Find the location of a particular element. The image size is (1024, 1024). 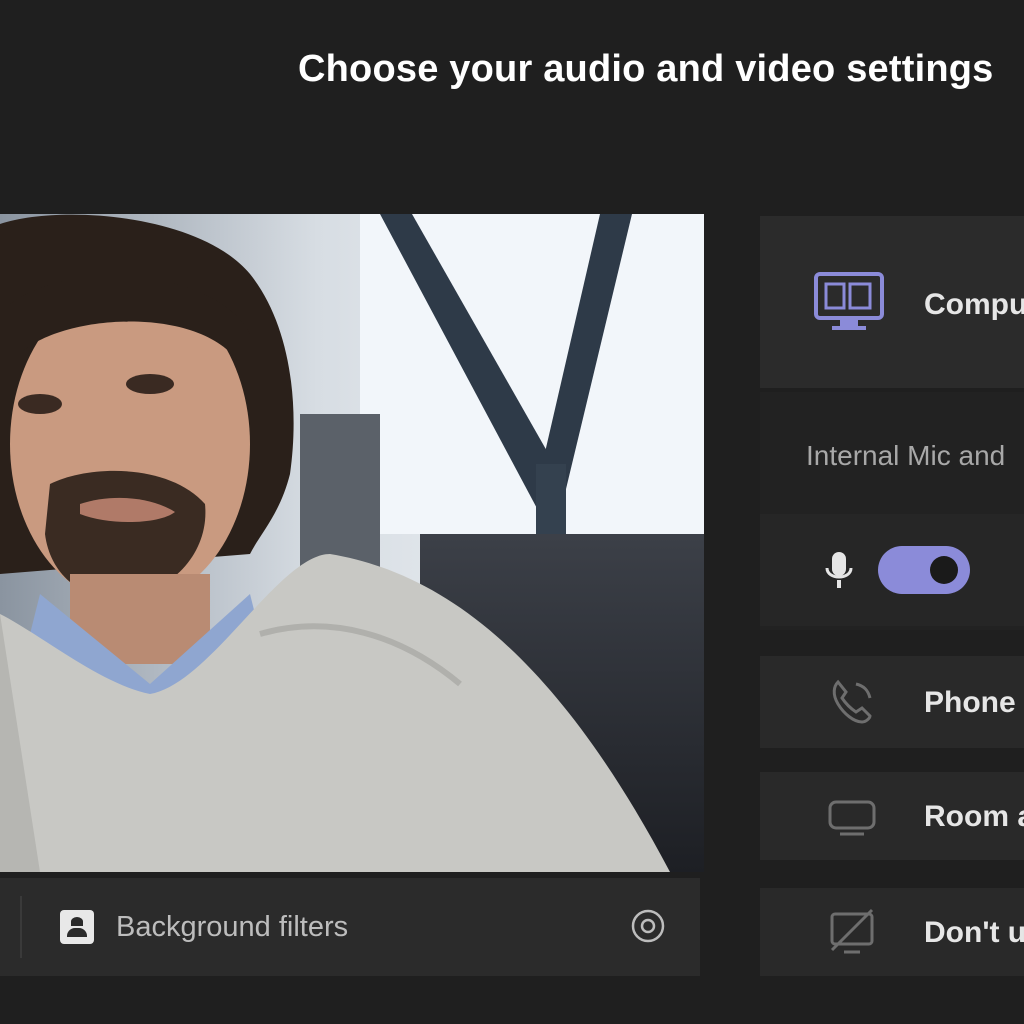

phone-audio-option: Phone is located at coordinates (892, 702).